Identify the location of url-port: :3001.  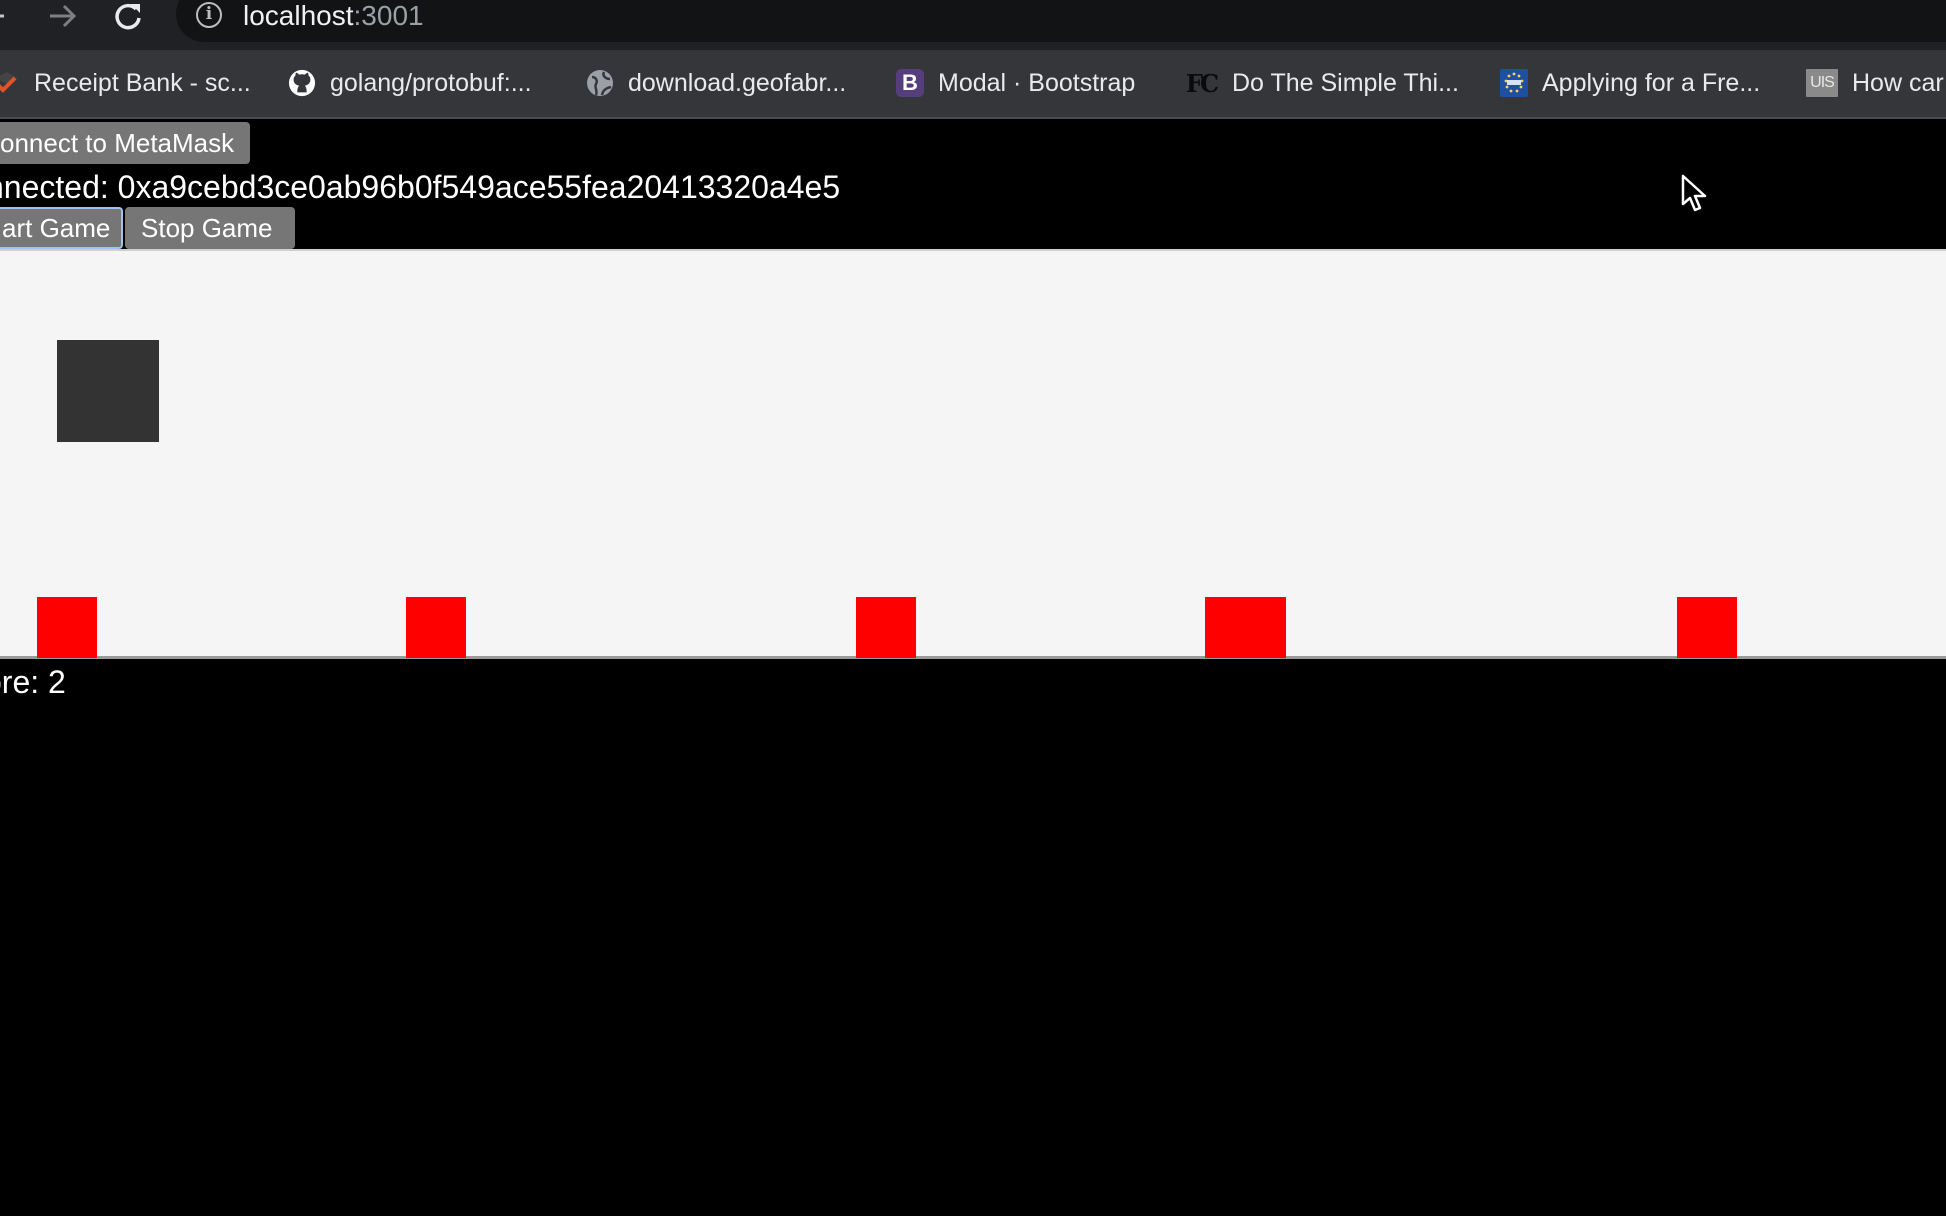
(388, 15).